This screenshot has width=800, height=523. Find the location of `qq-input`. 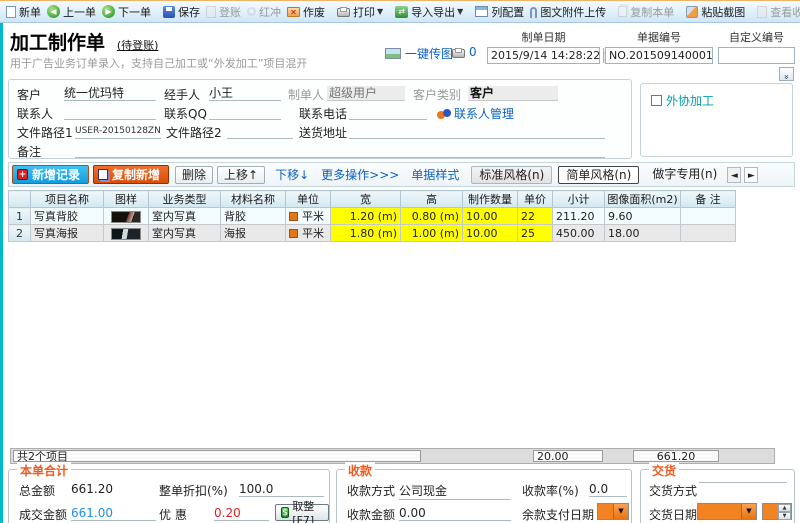

qq-input is located at coordinates (245, 112).